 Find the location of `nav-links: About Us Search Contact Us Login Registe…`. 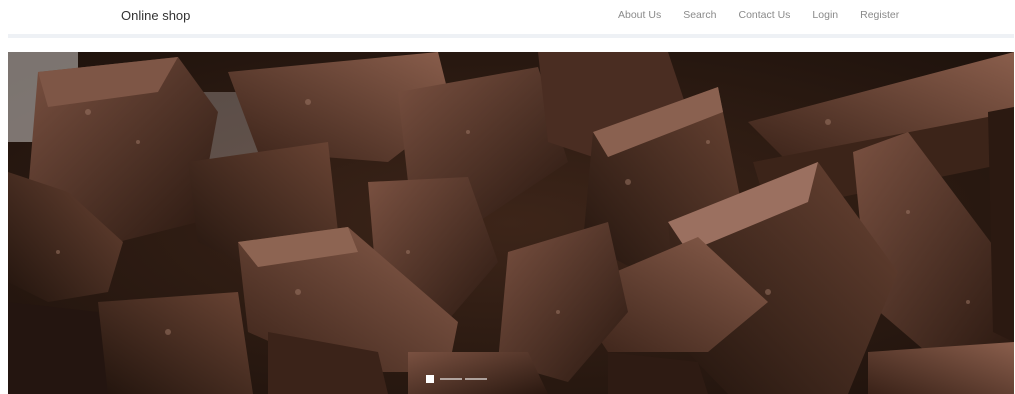

nav-links: About Us Search Contact Us Login Registe… is located at coordinates (769, 15).